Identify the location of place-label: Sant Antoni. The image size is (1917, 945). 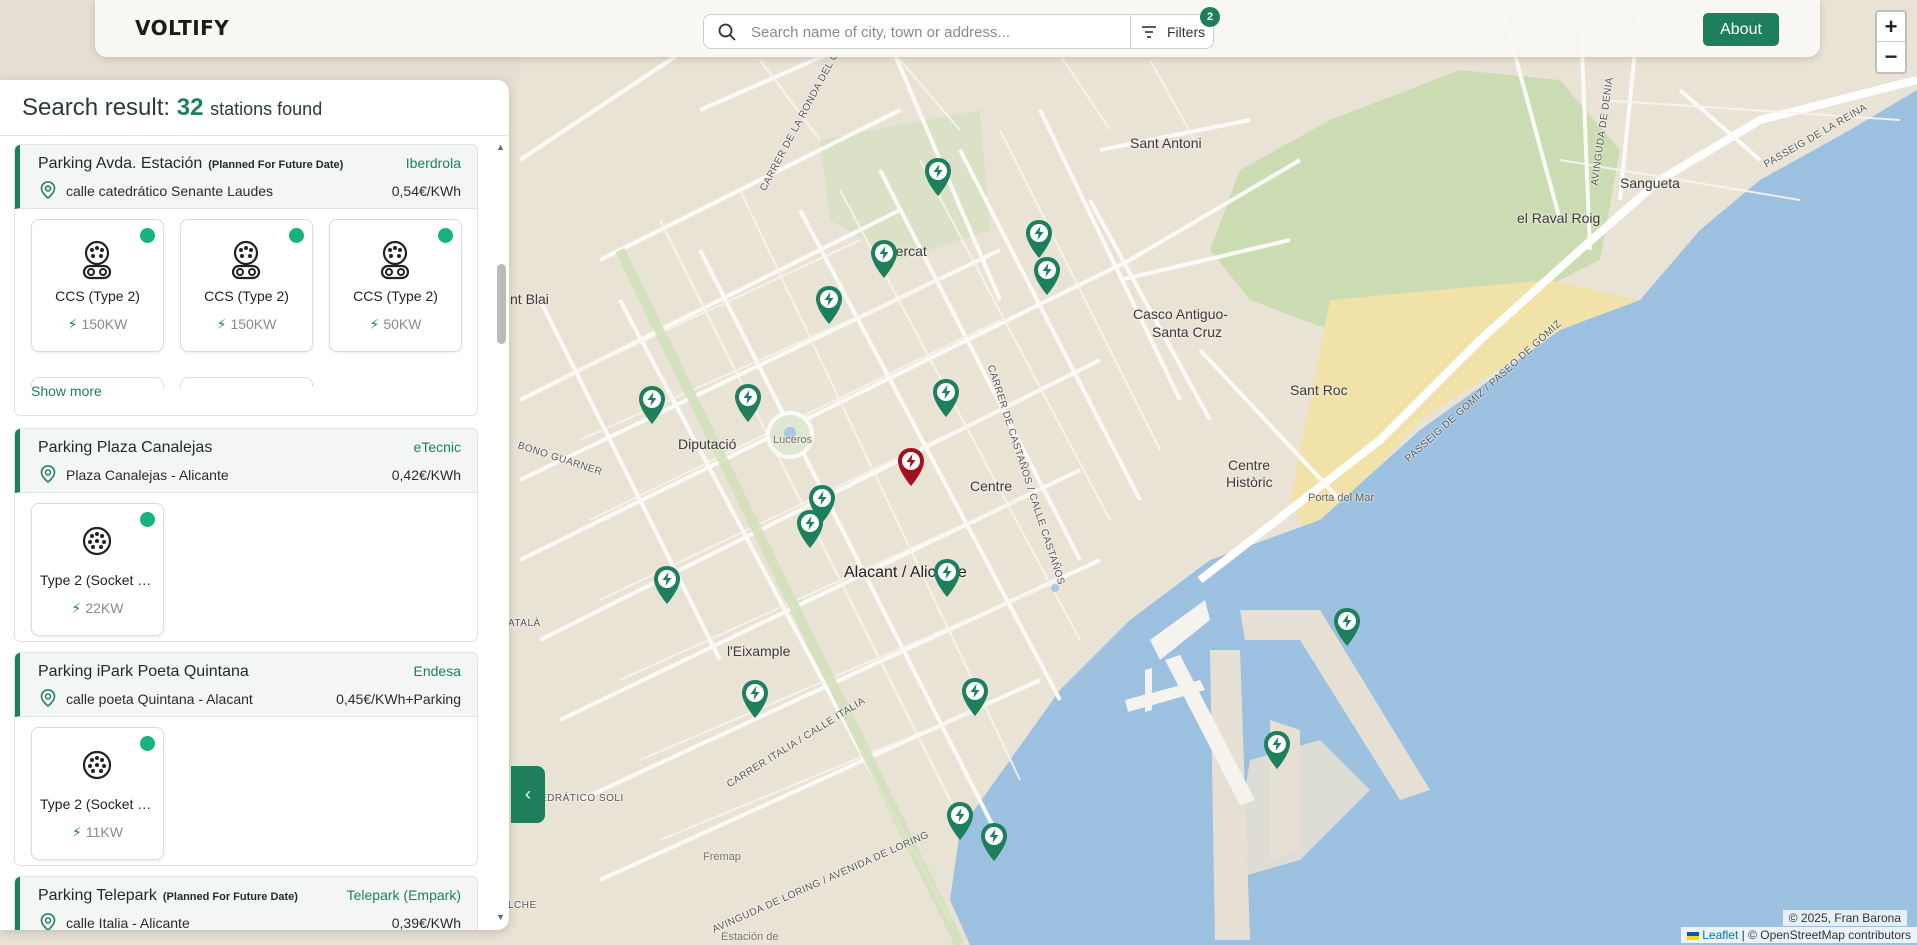
(1166, 143).